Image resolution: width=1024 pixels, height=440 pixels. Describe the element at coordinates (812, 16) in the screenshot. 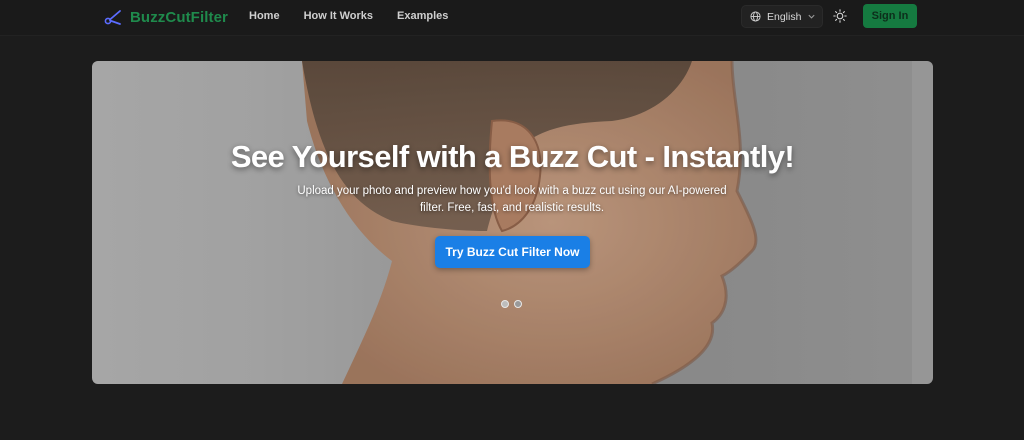

I see `chevron-down-icon` at that location.